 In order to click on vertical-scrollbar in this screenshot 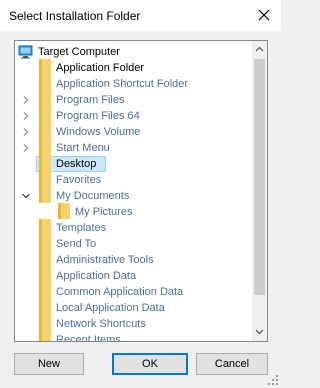, I will do `click(259, 191)`.